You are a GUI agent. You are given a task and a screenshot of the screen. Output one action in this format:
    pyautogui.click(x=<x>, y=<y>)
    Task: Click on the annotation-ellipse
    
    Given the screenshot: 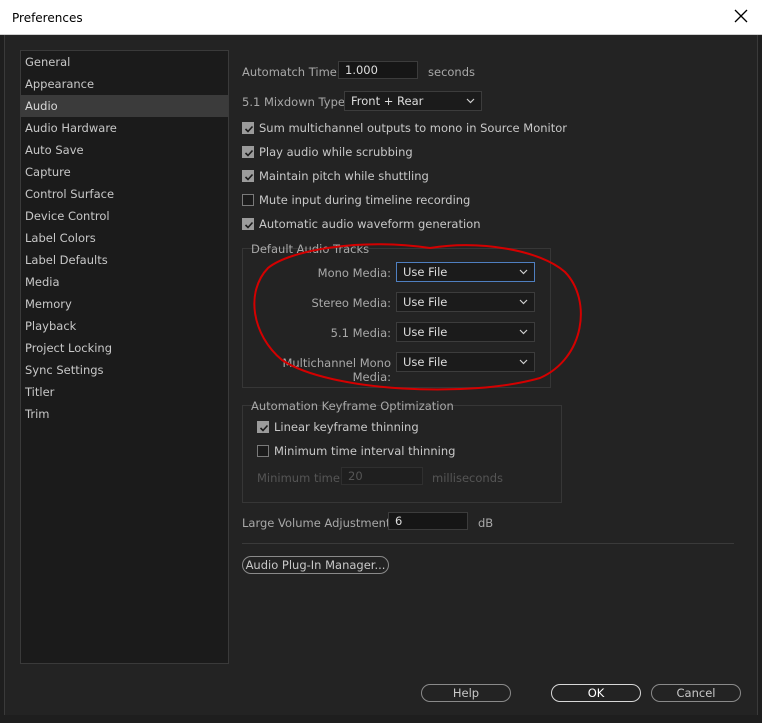 What is the action you would take?
    pyautogui.click(x=417, y=317)
    